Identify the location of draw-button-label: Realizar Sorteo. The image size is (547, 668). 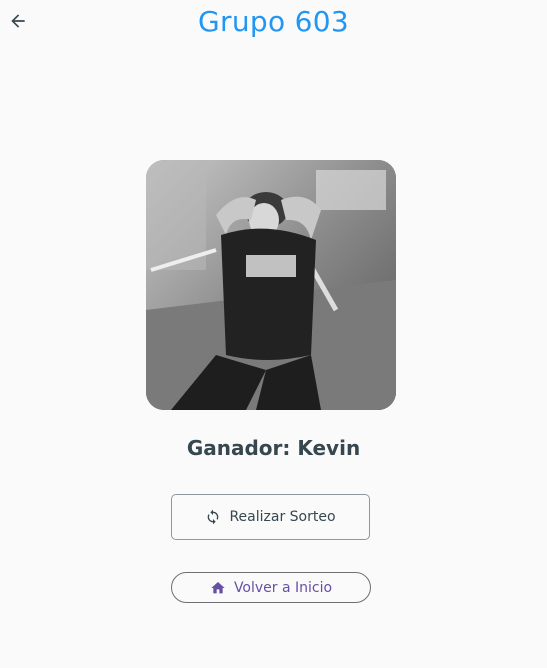
(282, 517).